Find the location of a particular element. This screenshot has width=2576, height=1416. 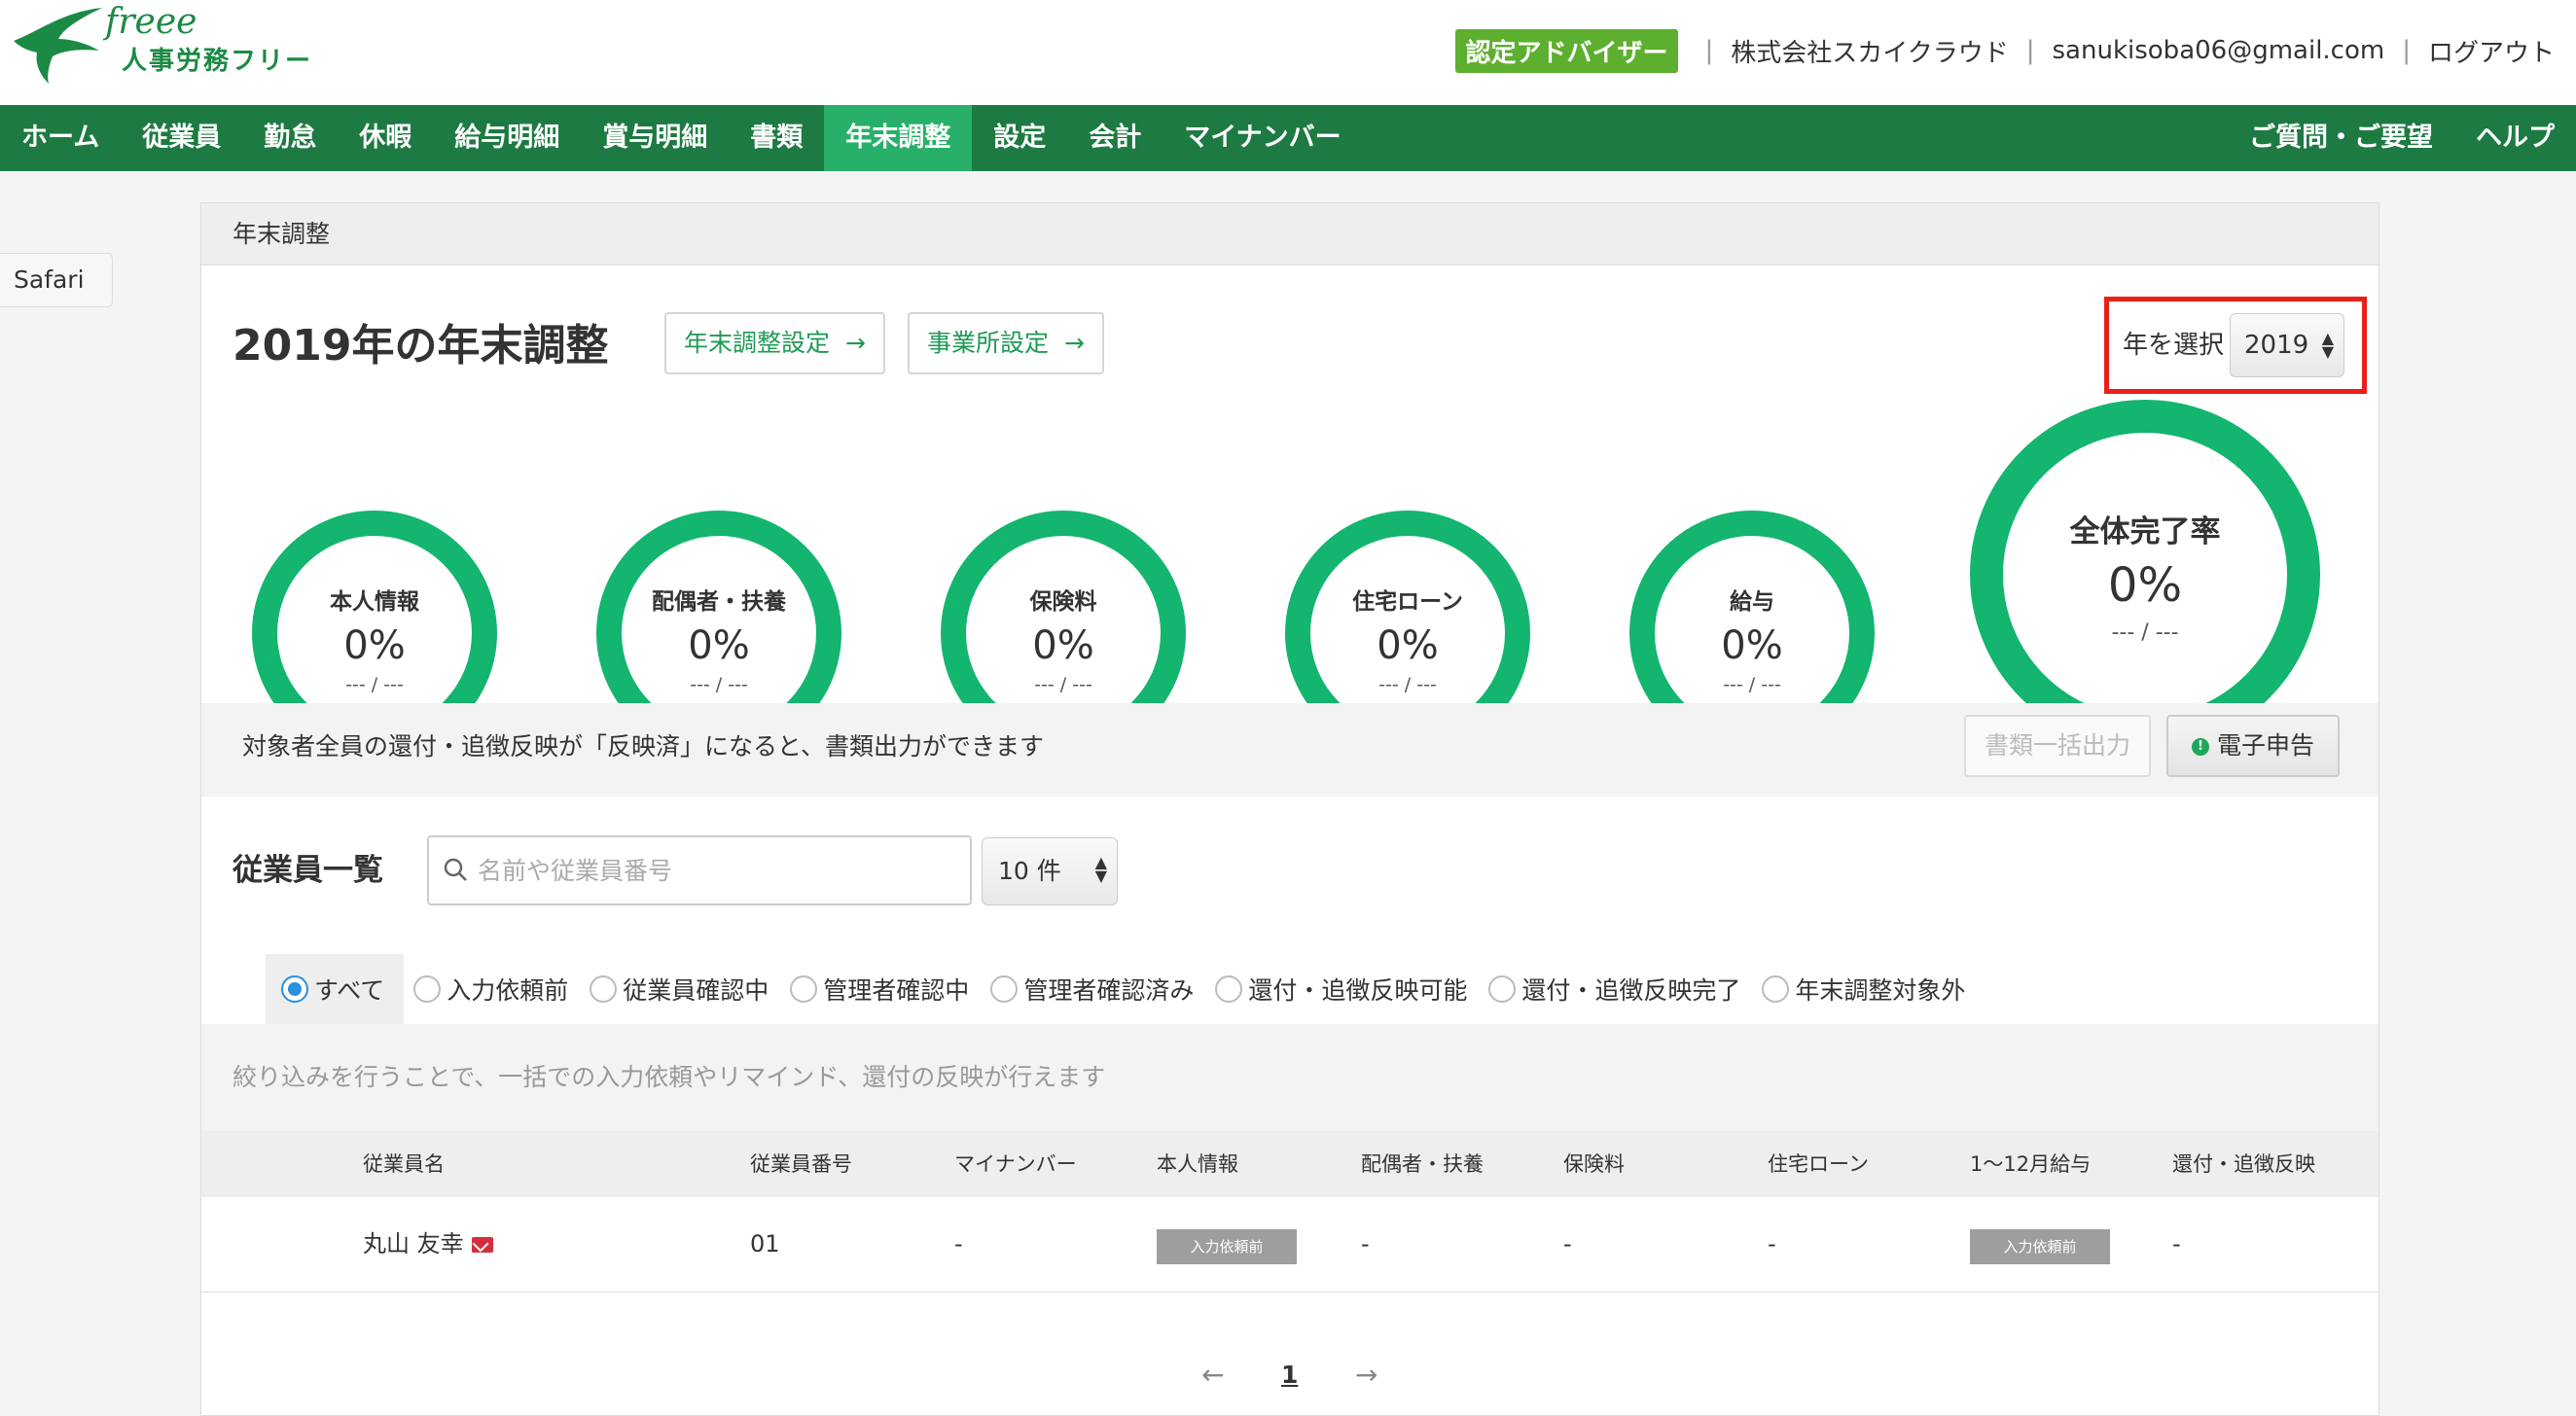

nav-accounting: 会計 is located at coordinates (1115, 138).